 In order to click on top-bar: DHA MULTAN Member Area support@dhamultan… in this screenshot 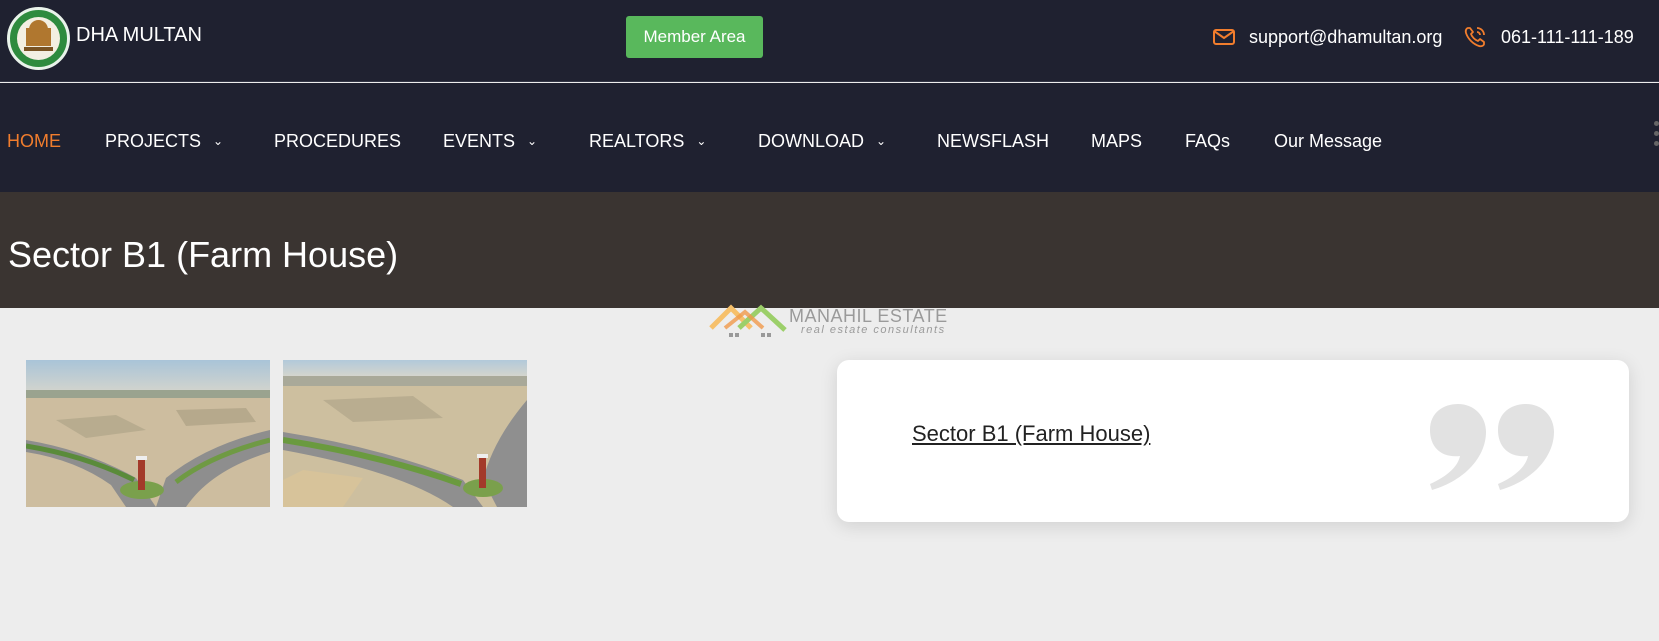, I will do `click(829, 41)`.